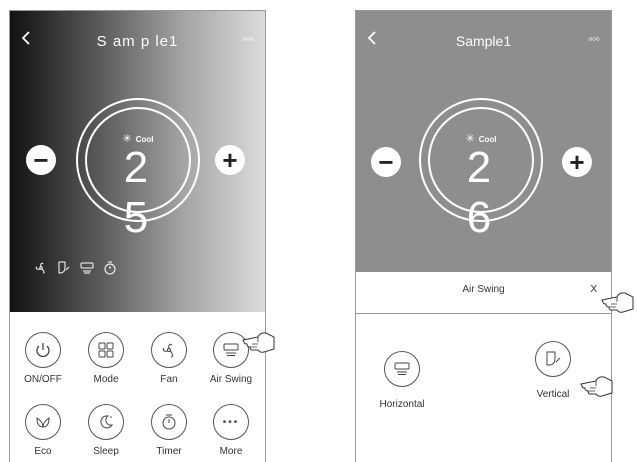  I want to click on more-dots-icon: •••, so click(231, 422).